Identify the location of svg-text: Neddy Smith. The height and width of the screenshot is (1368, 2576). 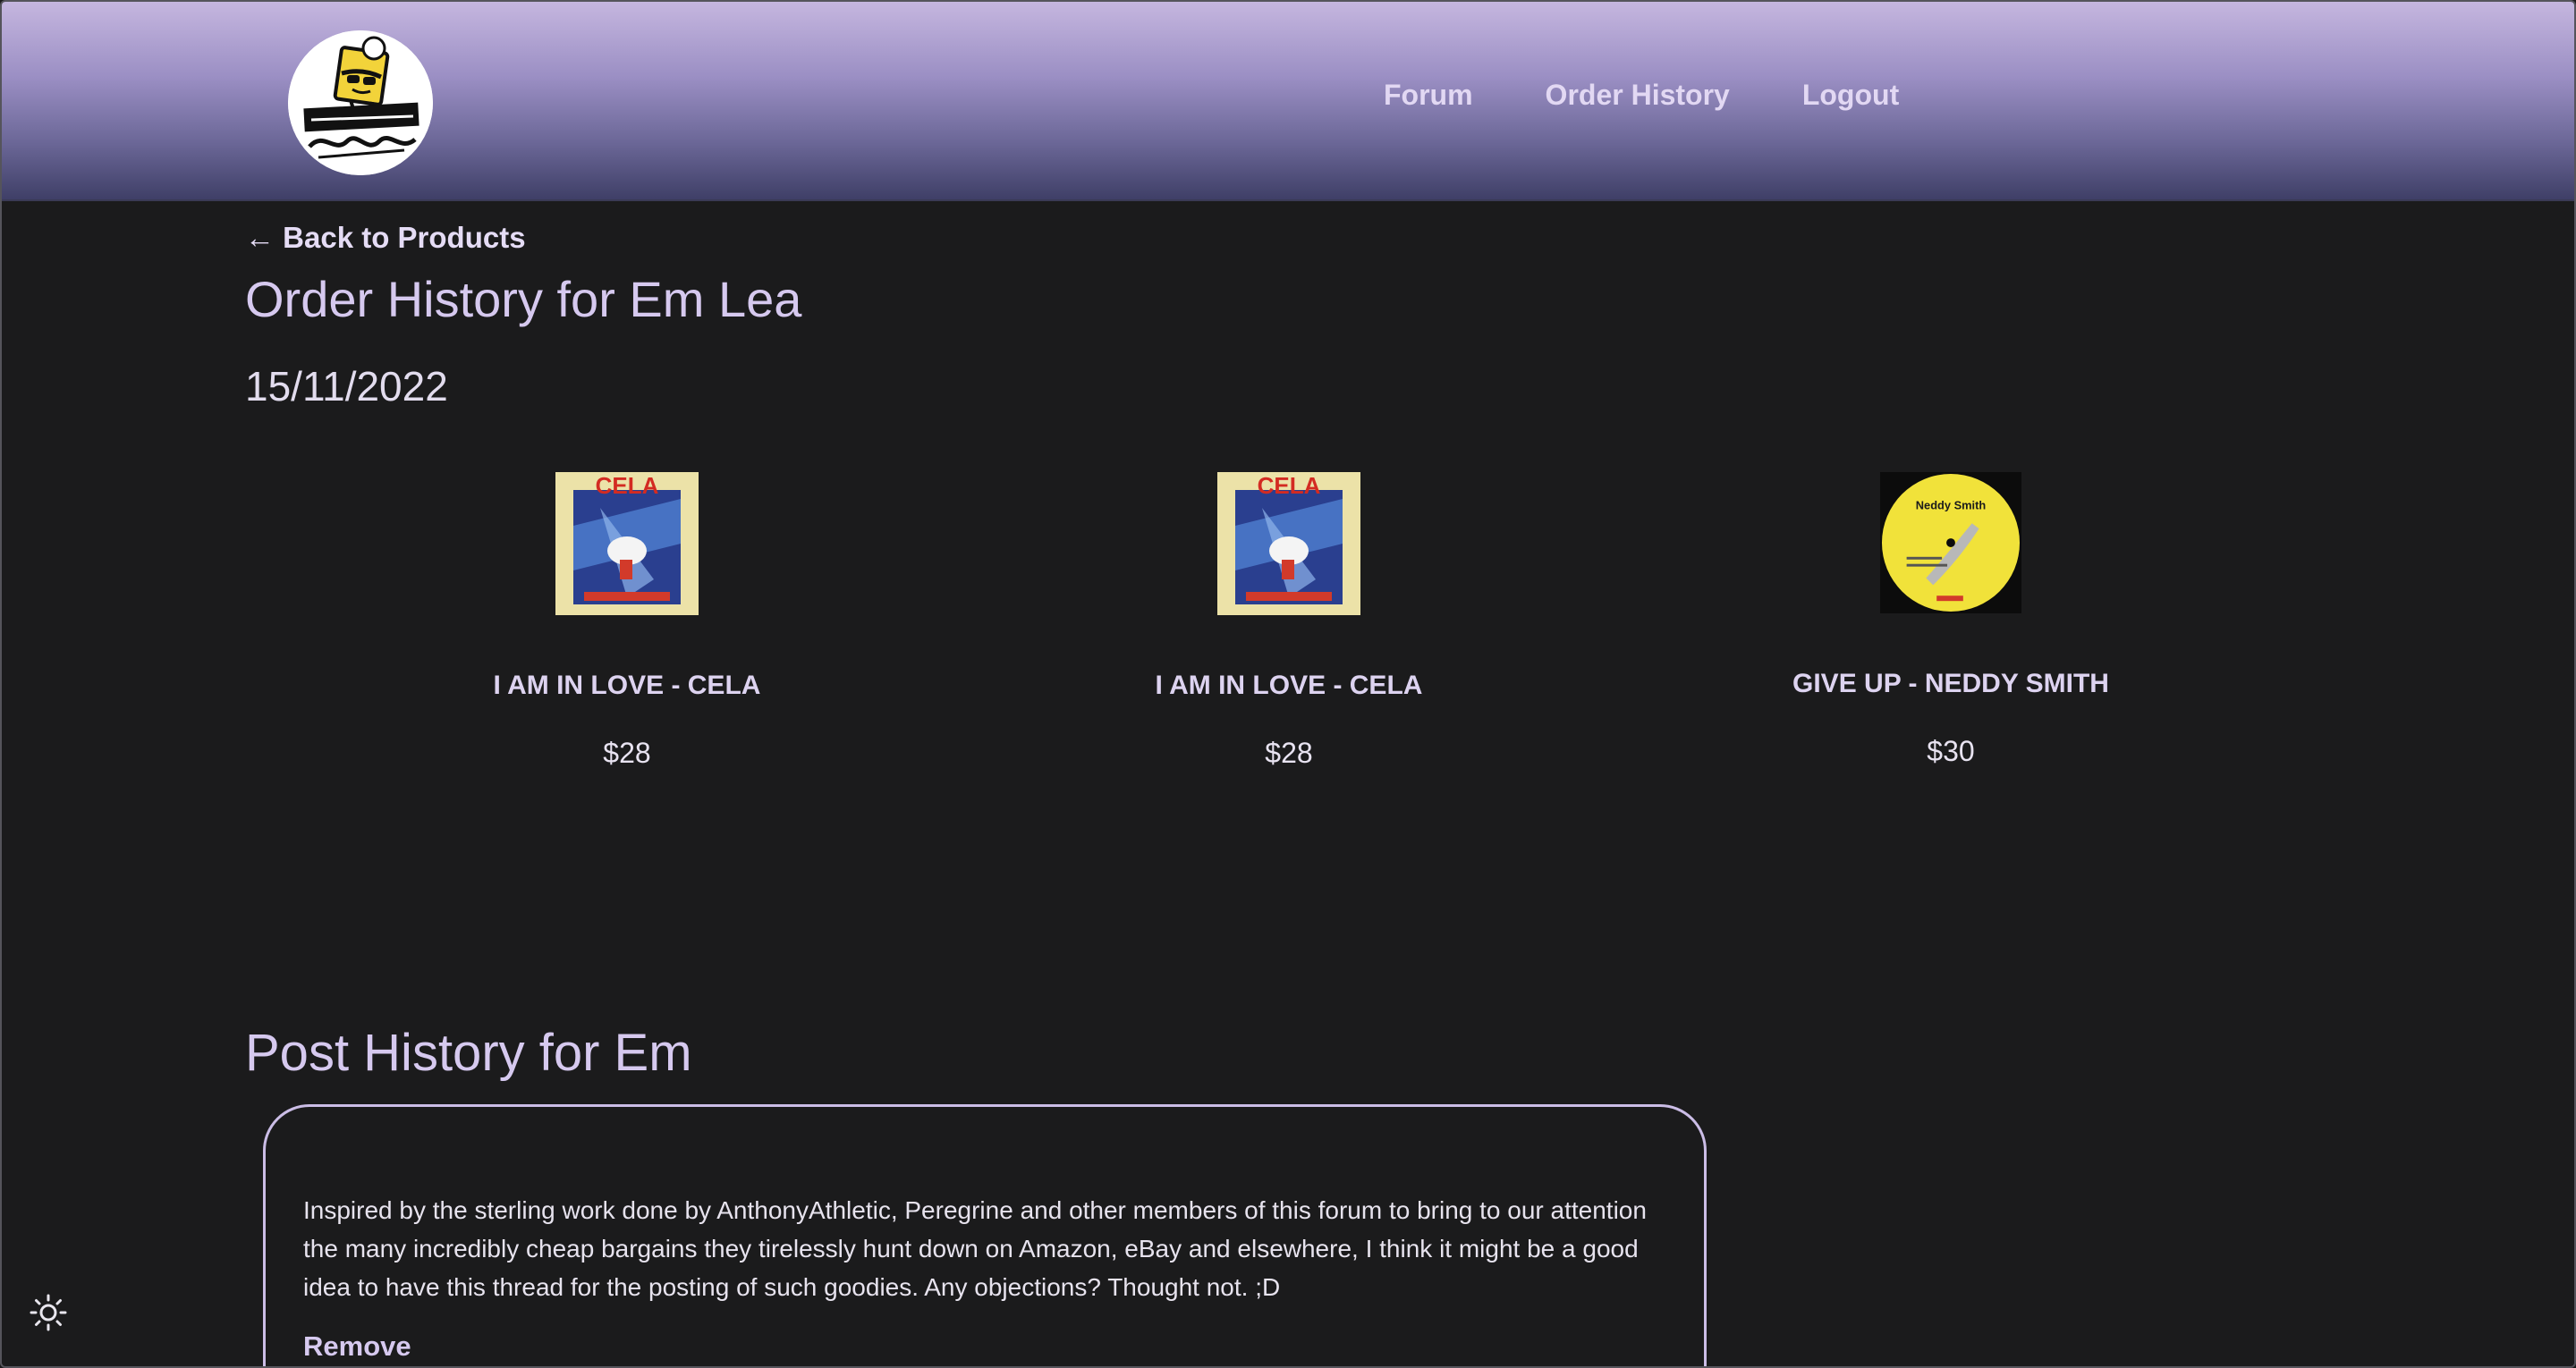
(1951, 504).